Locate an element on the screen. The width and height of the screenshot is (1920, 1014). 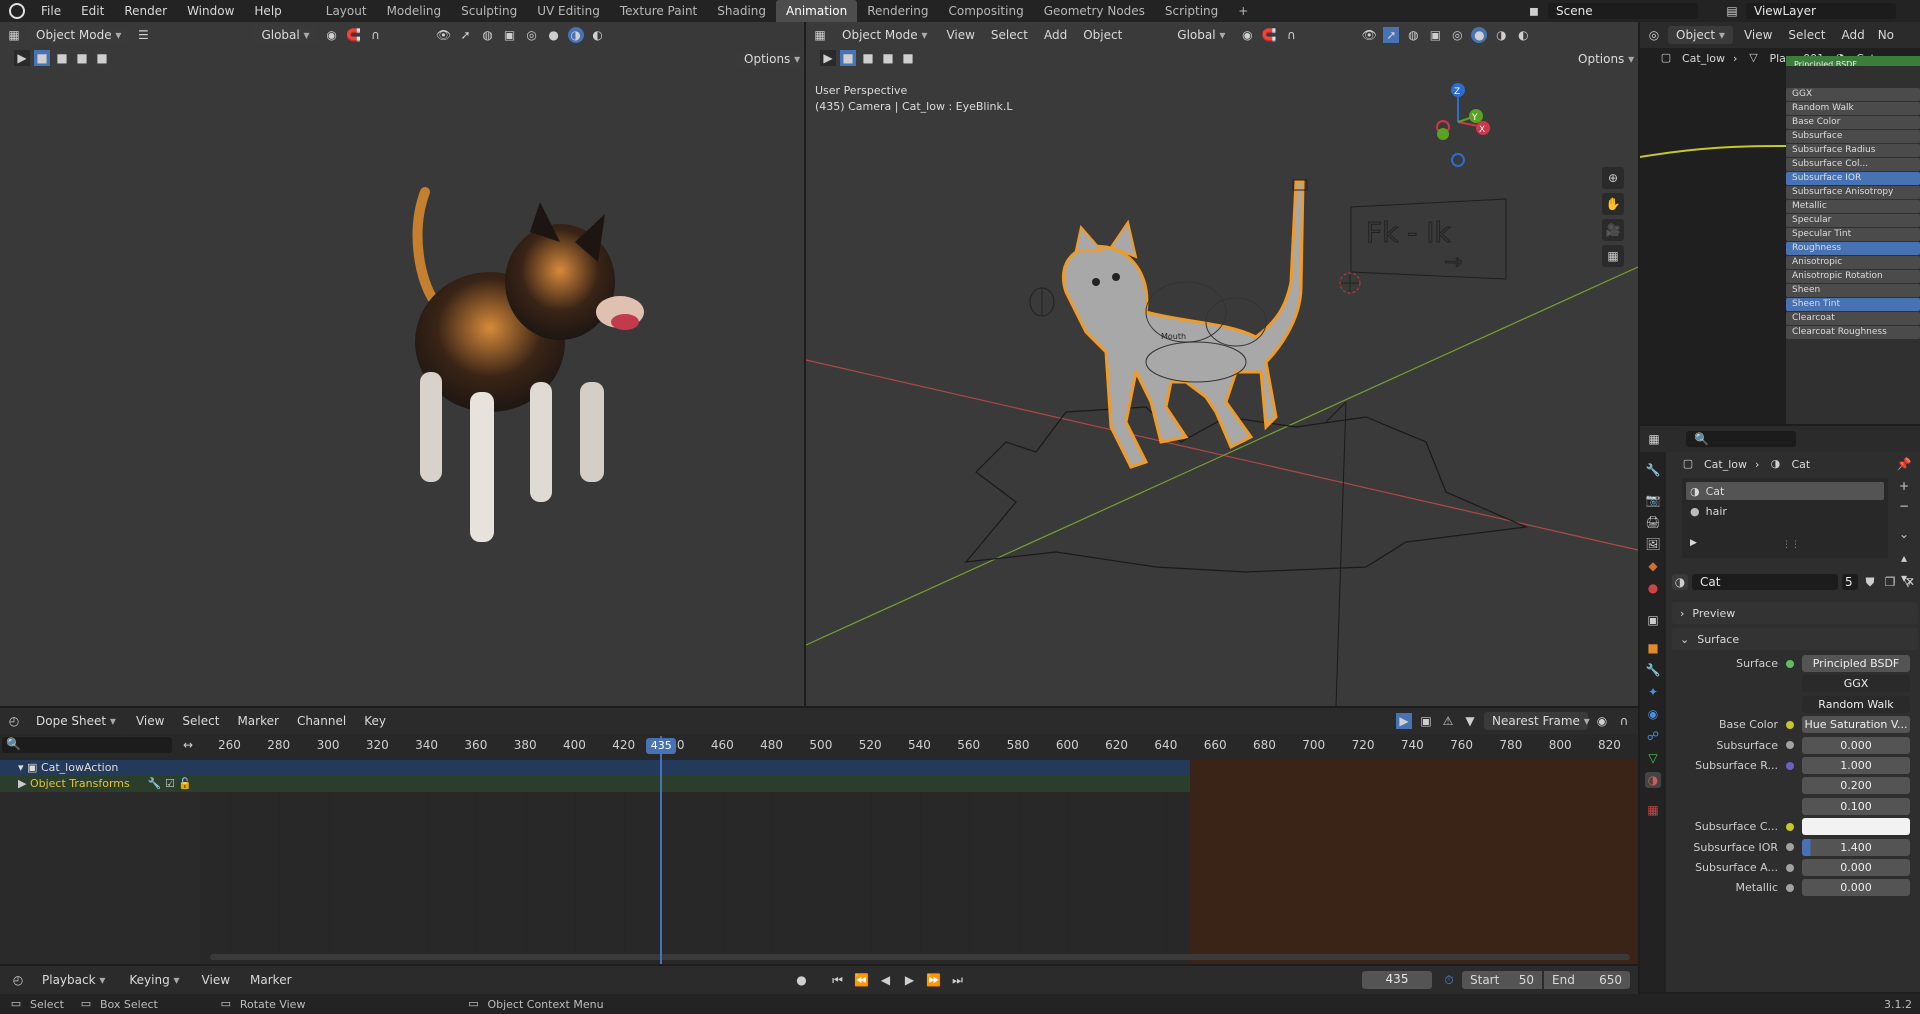
menu-marker: Marker is located at coordinates (270, 980).